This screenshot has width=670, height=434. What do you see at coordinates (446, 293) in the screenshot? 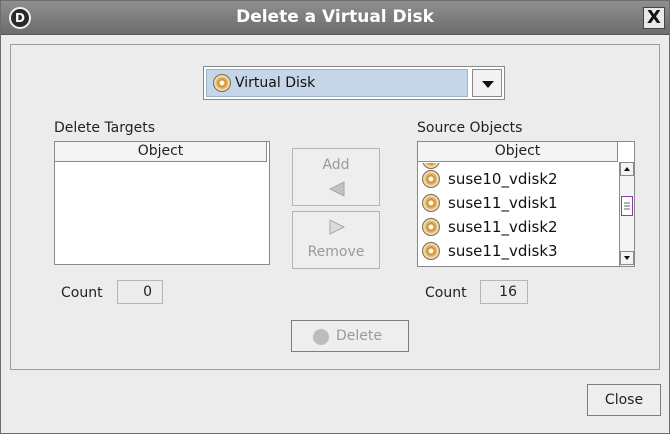
I see `source-objects-count-label: Count` at bounding box center [446, 293].